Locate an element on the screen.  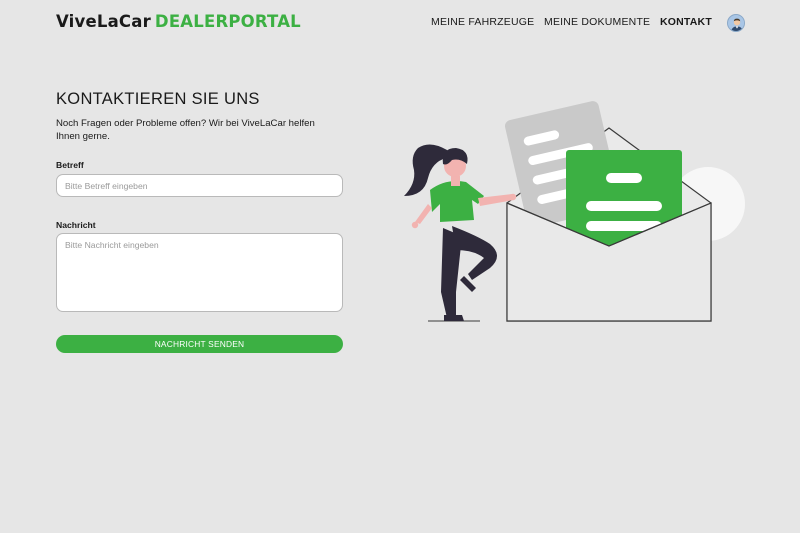
page-title: KONTAKTIEREN SIE UNS is located at coordinates (158, 99).